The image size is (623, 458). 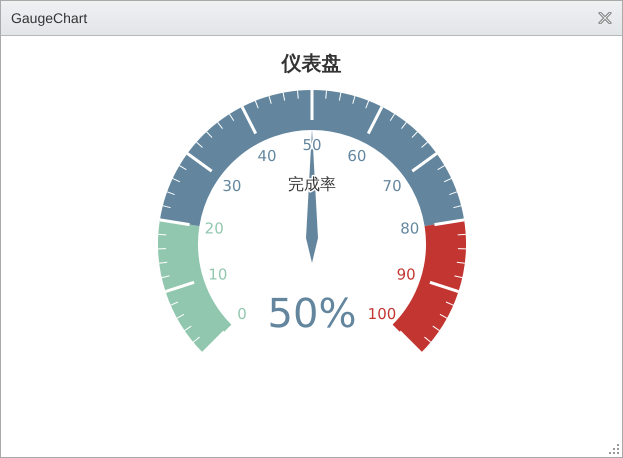 What do you see at coordinates (242, 314) in the screenshot?
I see `gauge-tick-label: 0` at bounding box center [242, 314].